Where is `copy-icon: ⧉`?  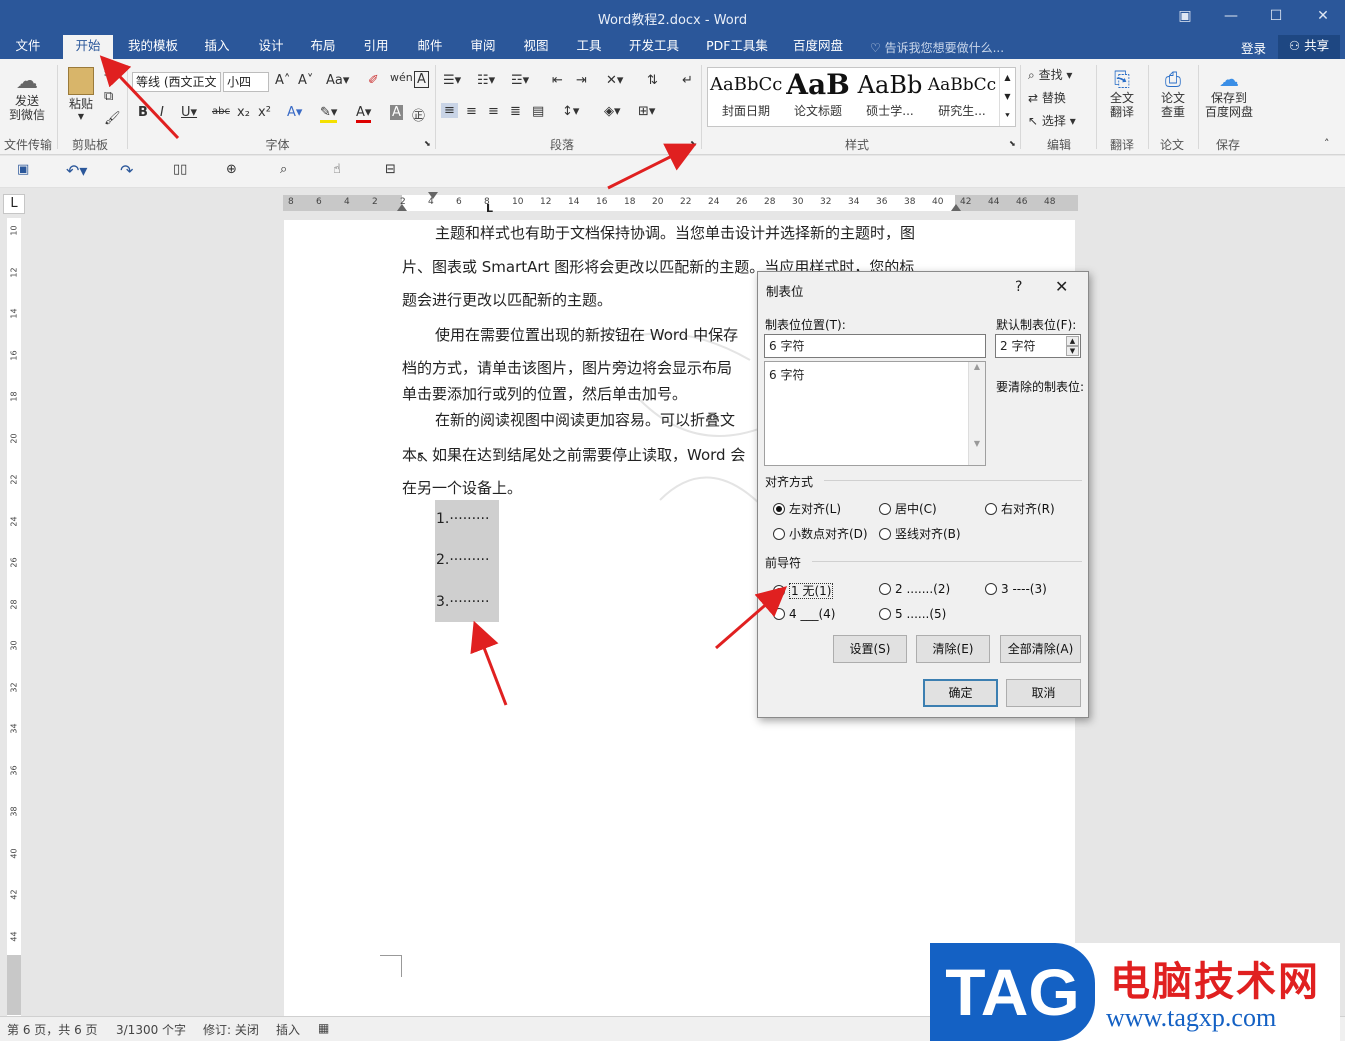 copy-icon: ⧉ is located at coordinates (108, 96).